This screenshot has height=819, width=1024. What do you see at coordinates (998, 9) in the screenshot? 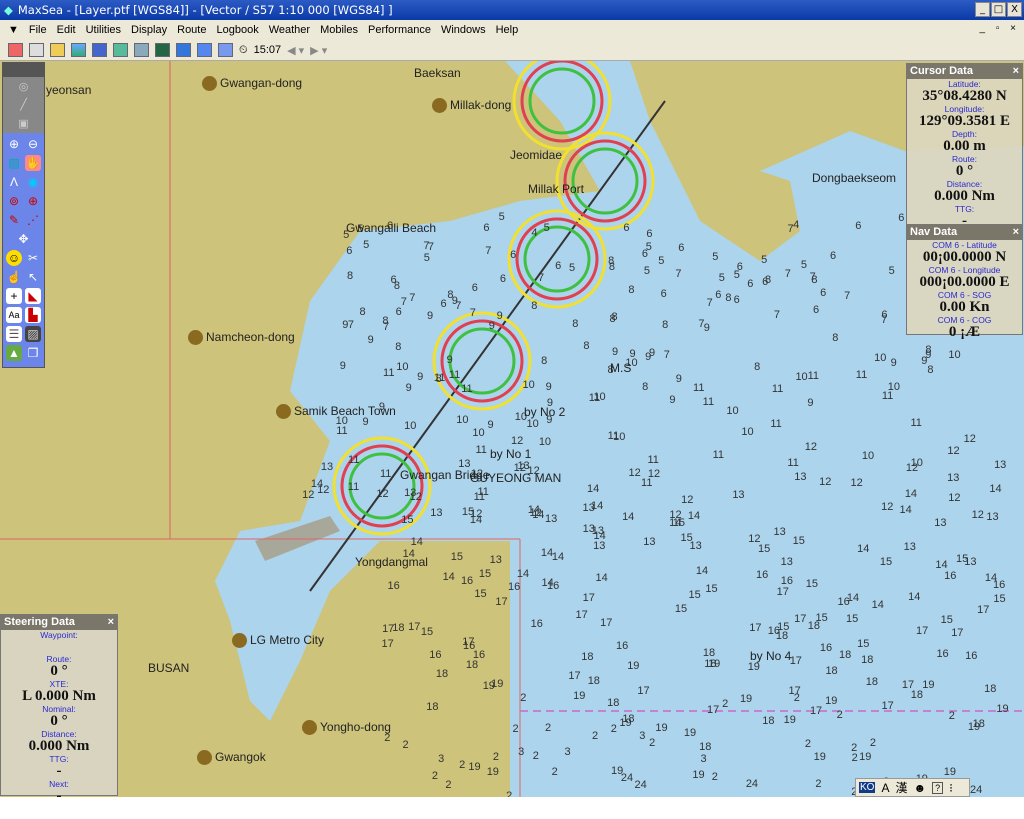
I see `maximize-button: □` at bounding box center [998, 9].